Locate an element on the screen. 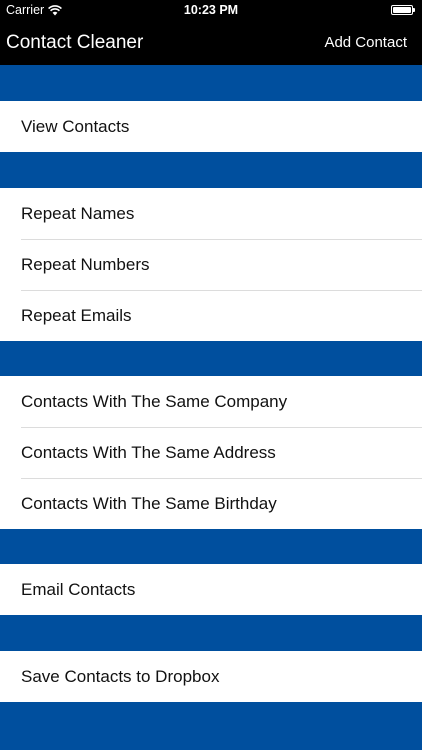  repeat-names-item: Repeat Names is located at coordinates (211, 213).